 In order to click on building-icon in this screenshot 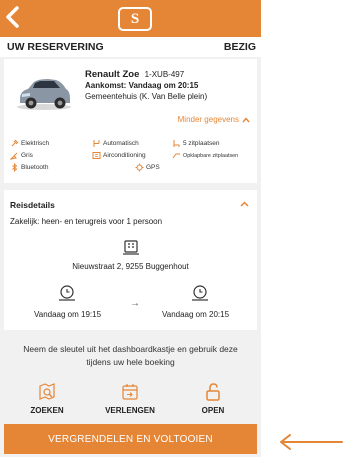, I will do `click(131, 247)`.